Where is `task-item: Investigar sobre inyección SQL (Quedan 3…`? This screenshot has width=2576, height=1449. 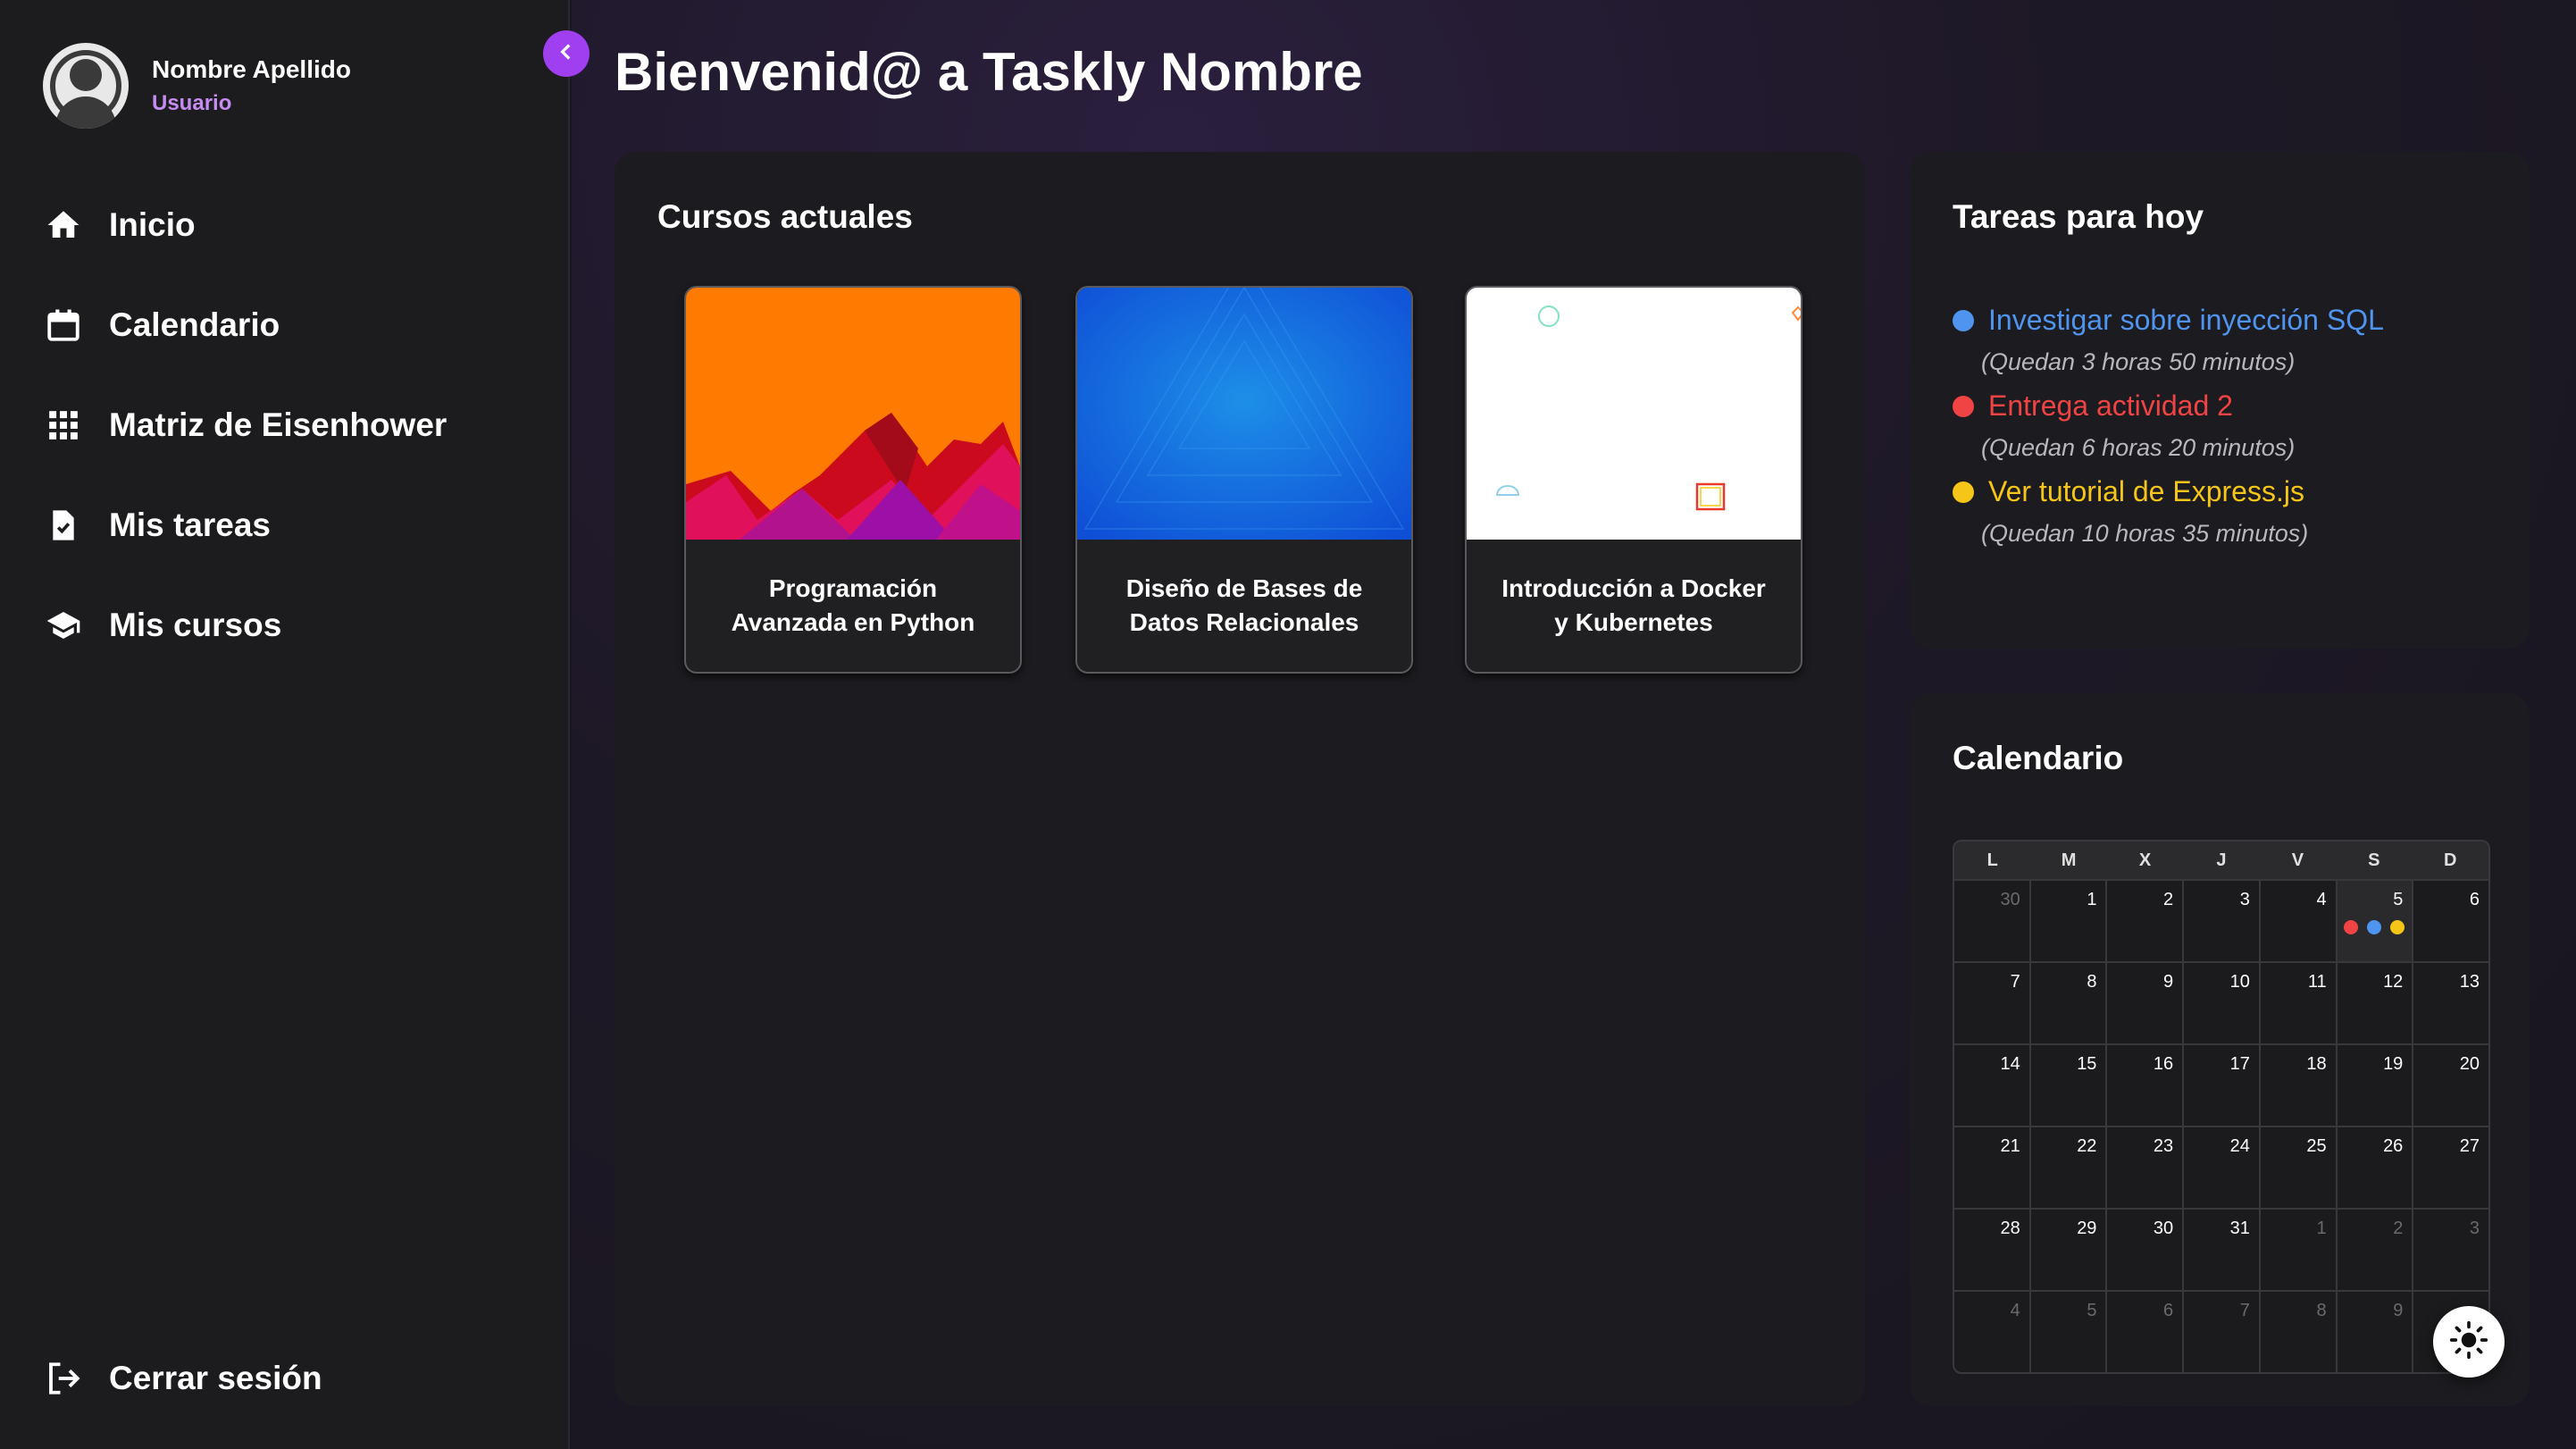 task-item: Investigar sobre inyección SQL (Quedan 3… is located at coordinates (2168, 339).